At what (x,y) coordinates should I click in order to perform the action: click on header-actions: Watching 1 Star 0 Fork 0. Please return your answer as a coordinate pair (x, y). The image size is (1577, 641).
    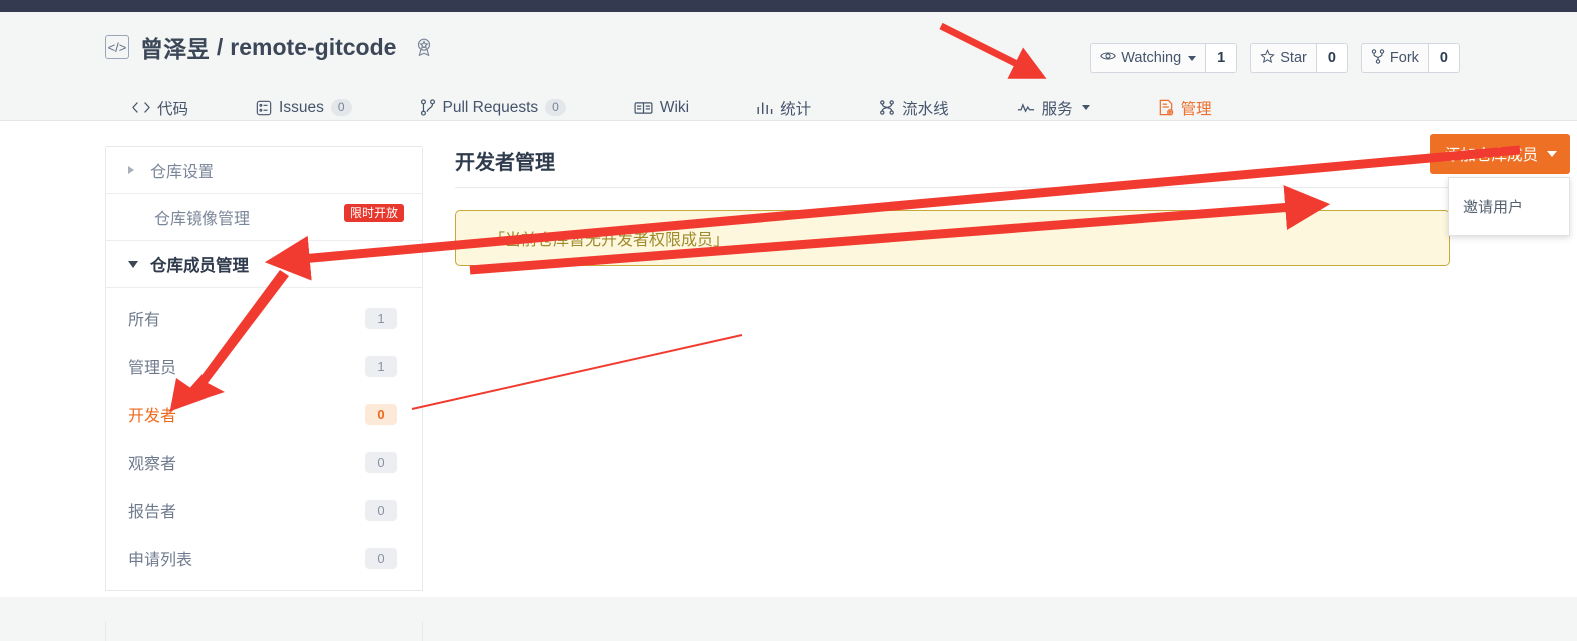
    Looking at the image, I should click on (1275, 58).